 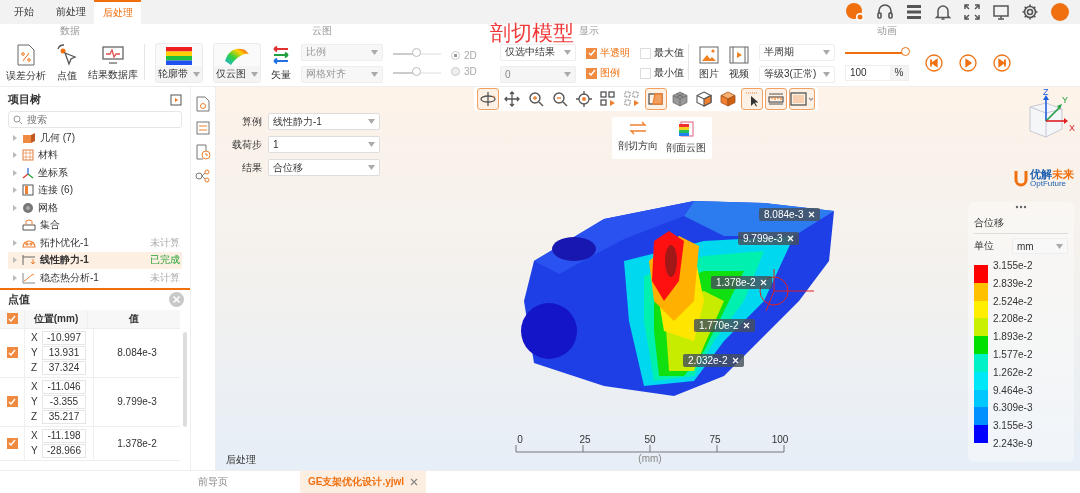 I want to click on tree-item: 坐标系, so click(x=95, y=173).